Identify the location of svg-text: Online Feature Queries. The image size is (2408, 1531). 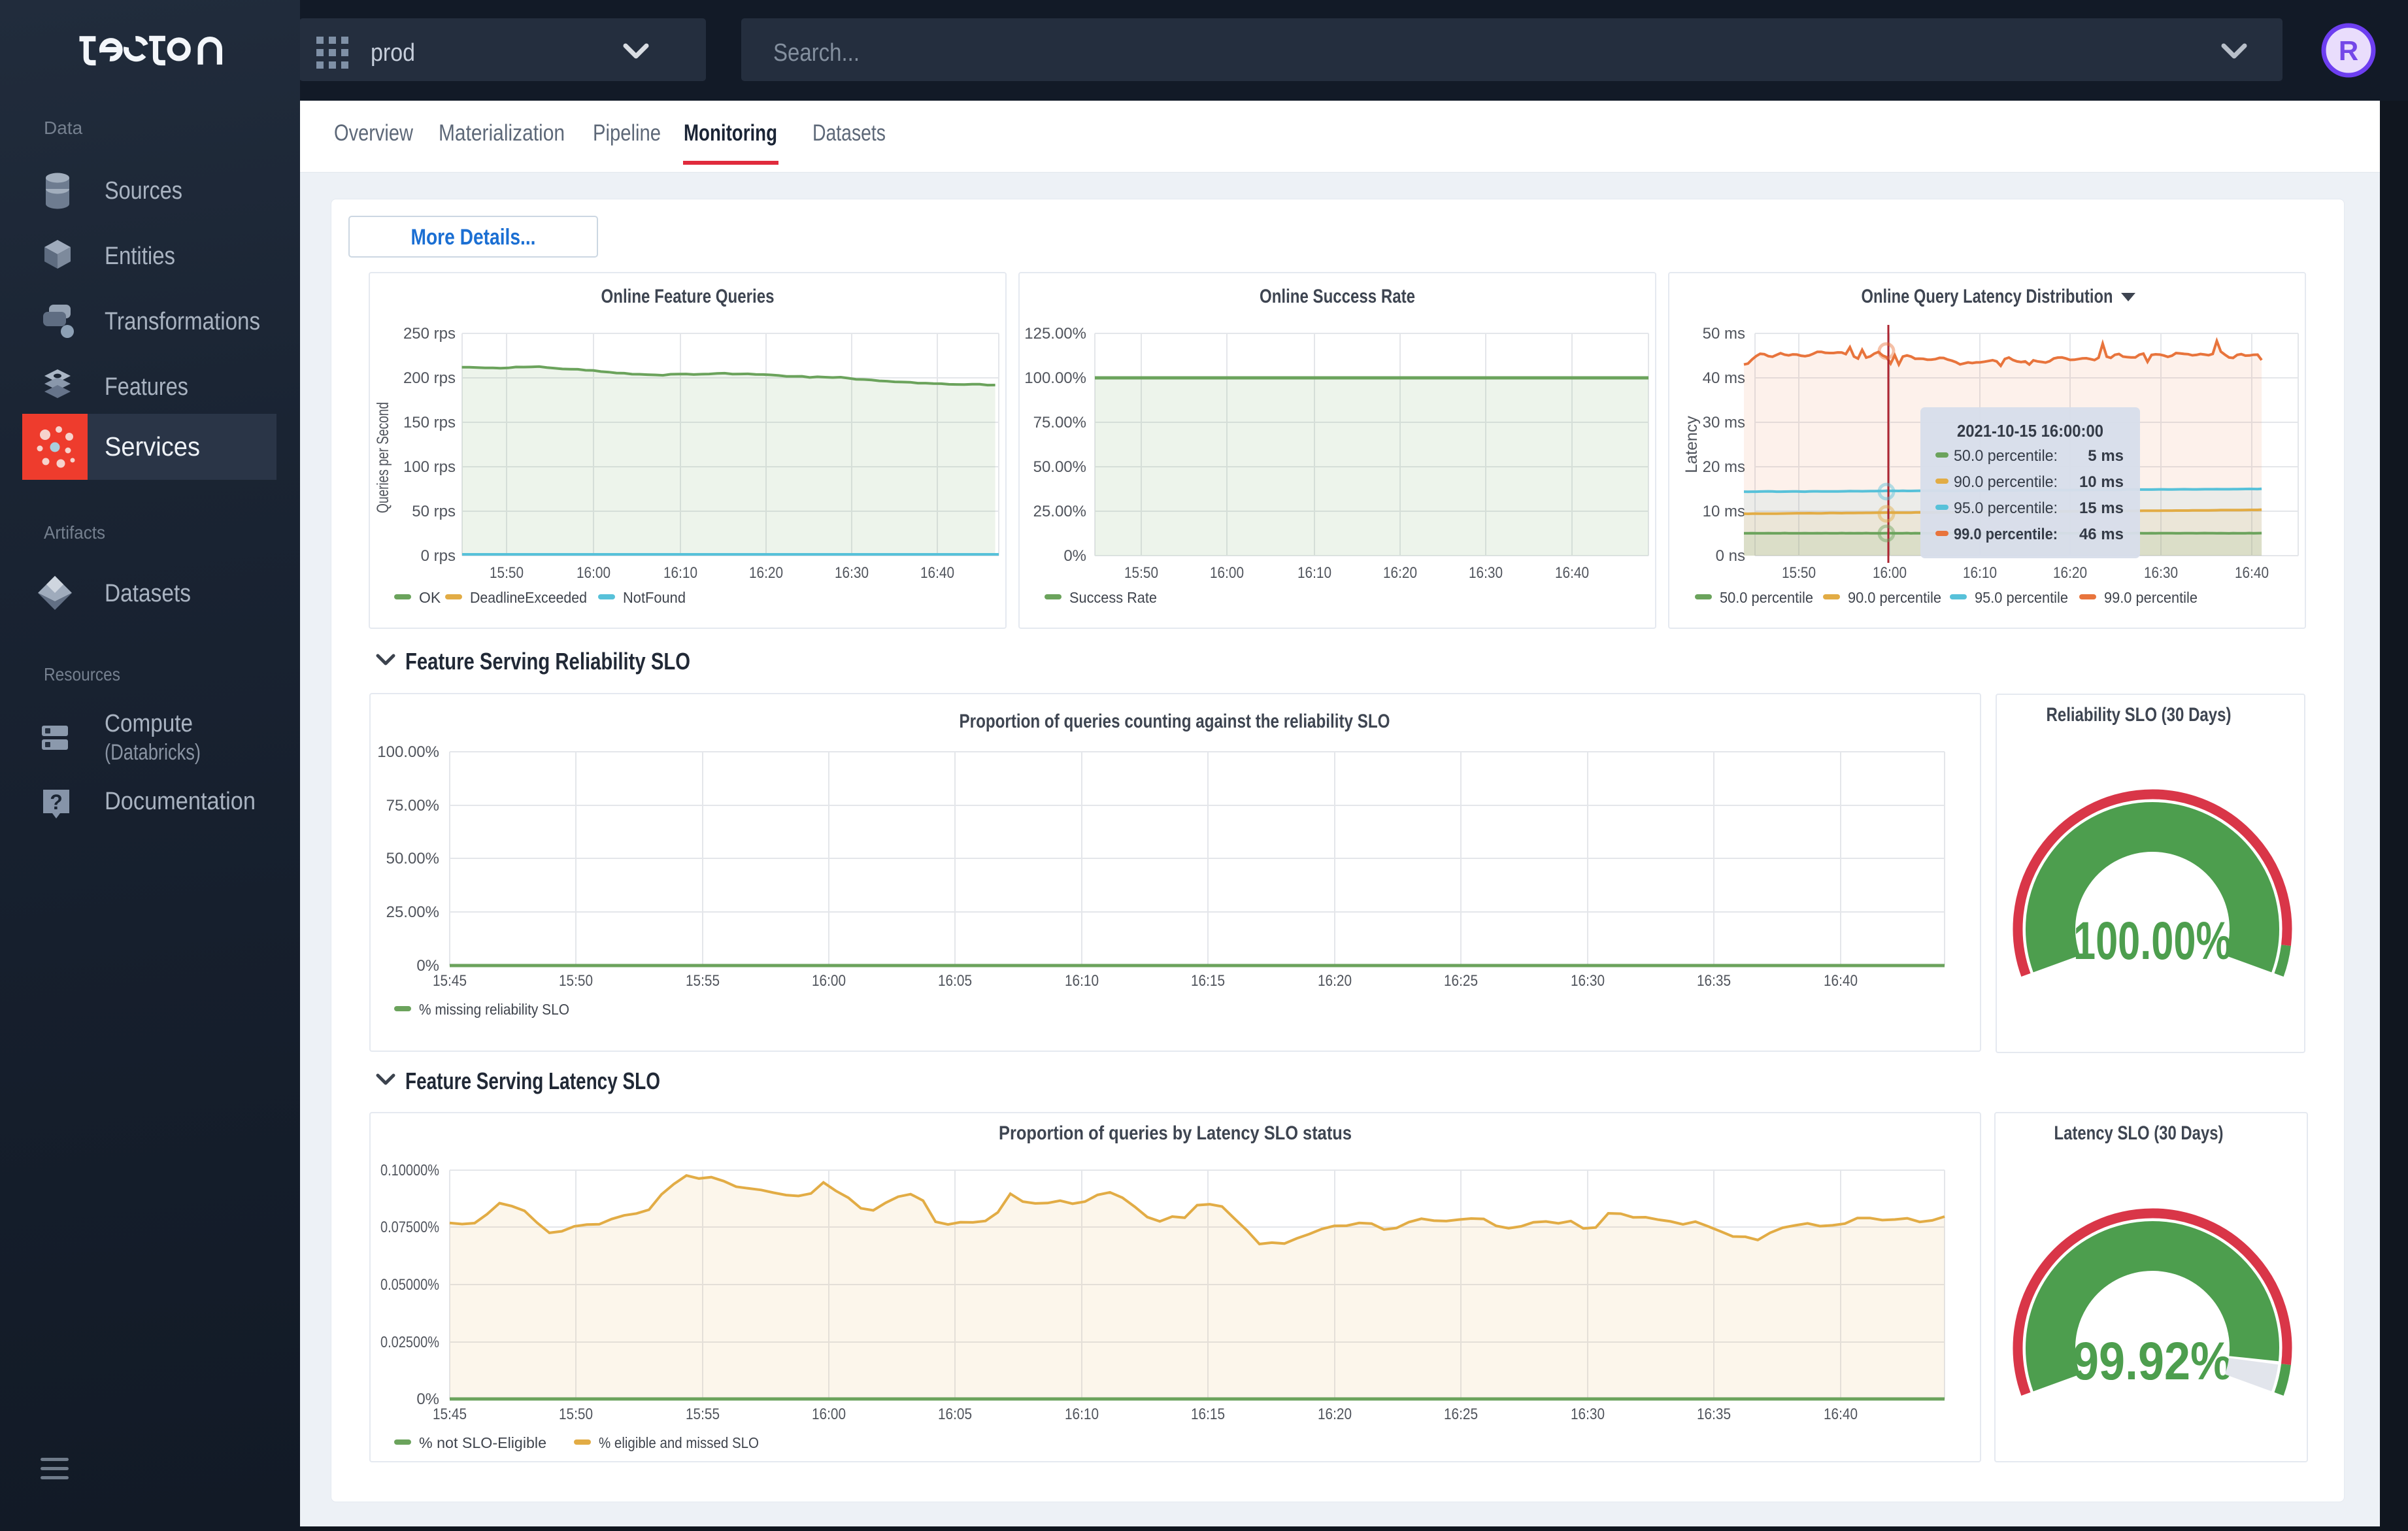
(688, 296).